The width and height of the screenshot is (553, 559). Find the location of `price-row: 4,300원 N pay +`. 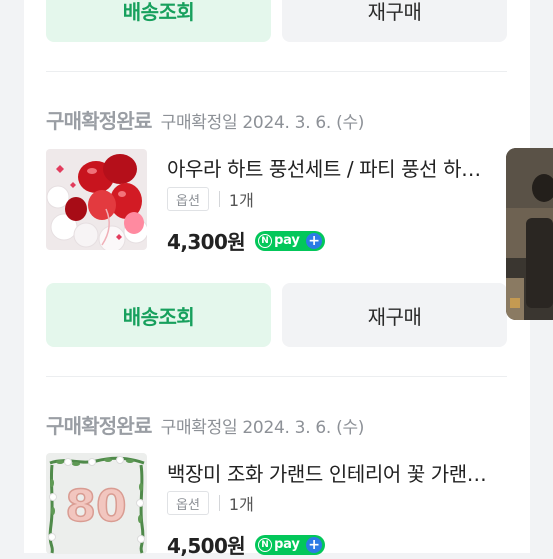

price-row: 4,300원 N pay + is located at coordinates (246, 240).